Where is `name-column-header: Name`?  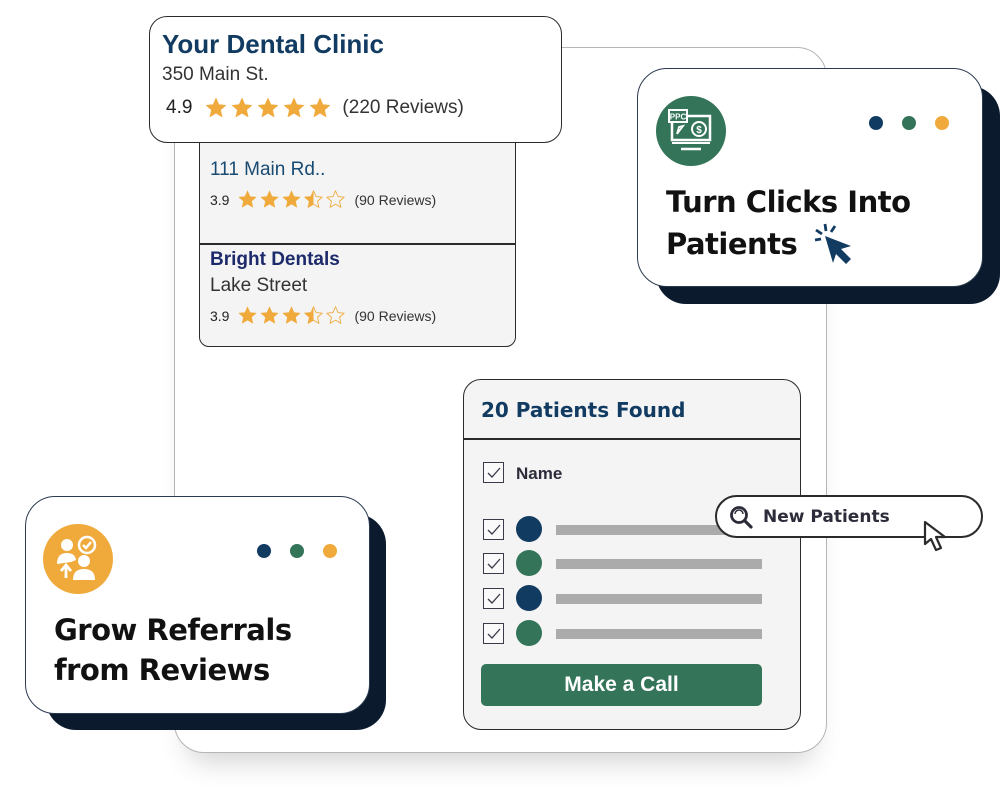 name-column-header: Name is located at coordinates (539, 473).